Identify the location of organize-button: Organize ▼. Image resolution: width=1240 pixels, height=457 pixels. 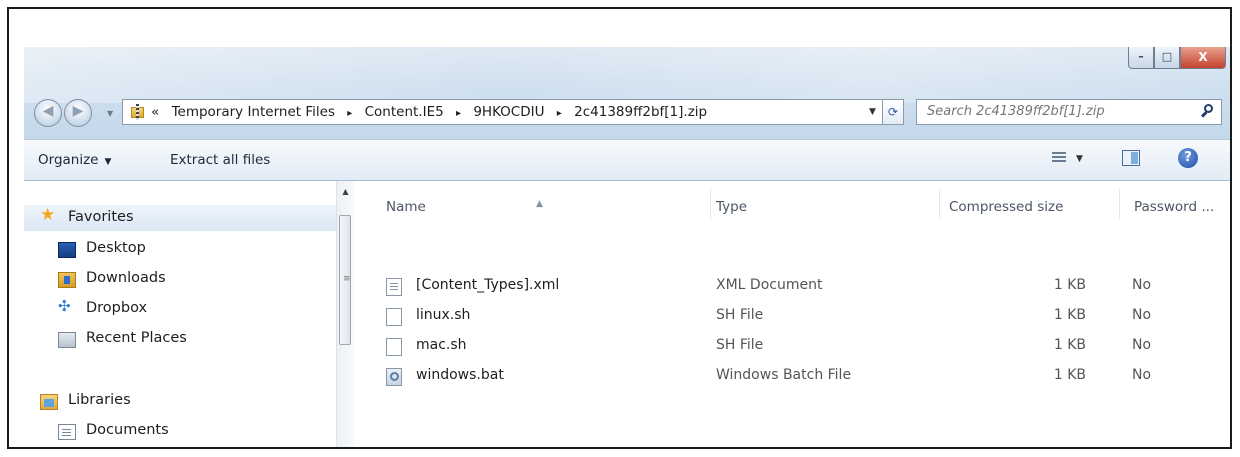
(74, 160).